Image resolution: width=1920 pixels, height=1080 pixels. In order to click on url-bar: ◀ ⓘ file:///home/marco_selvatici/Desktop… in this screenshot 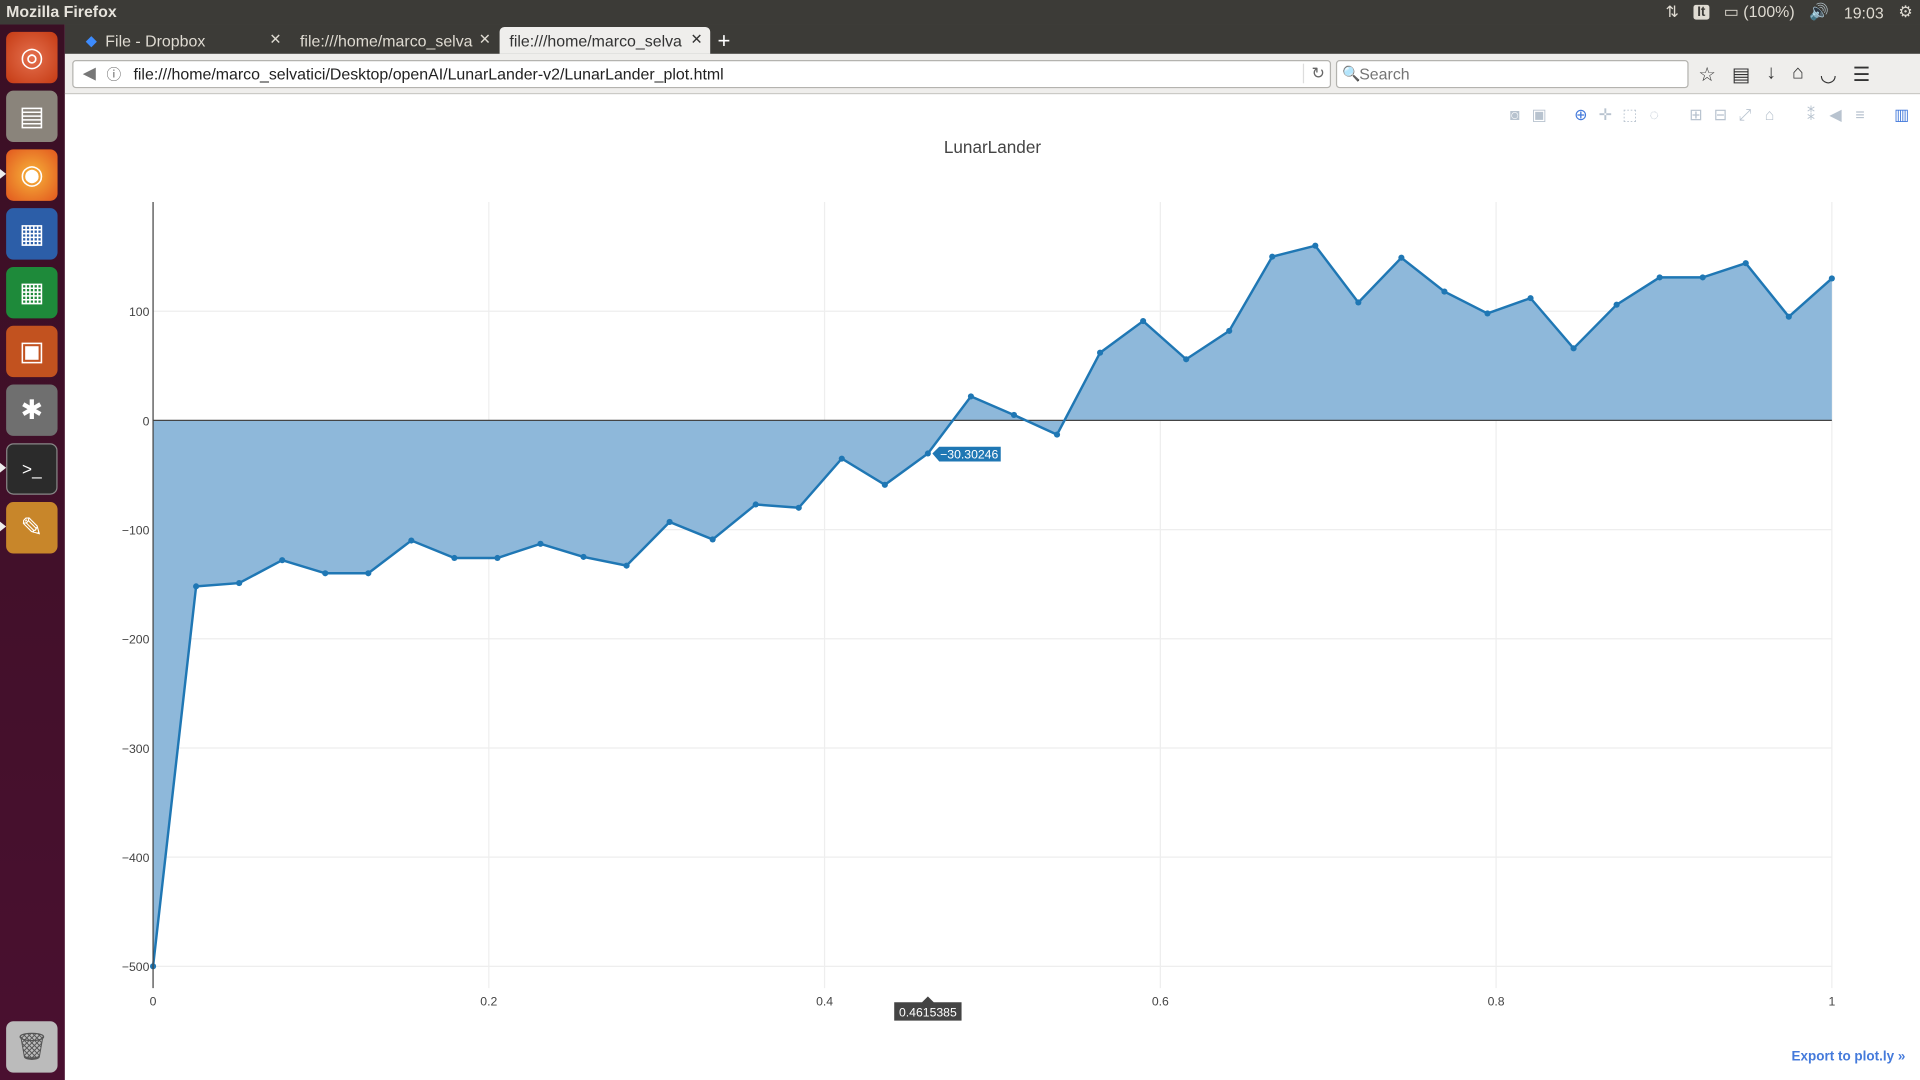, I will do `click(702, 74)`.